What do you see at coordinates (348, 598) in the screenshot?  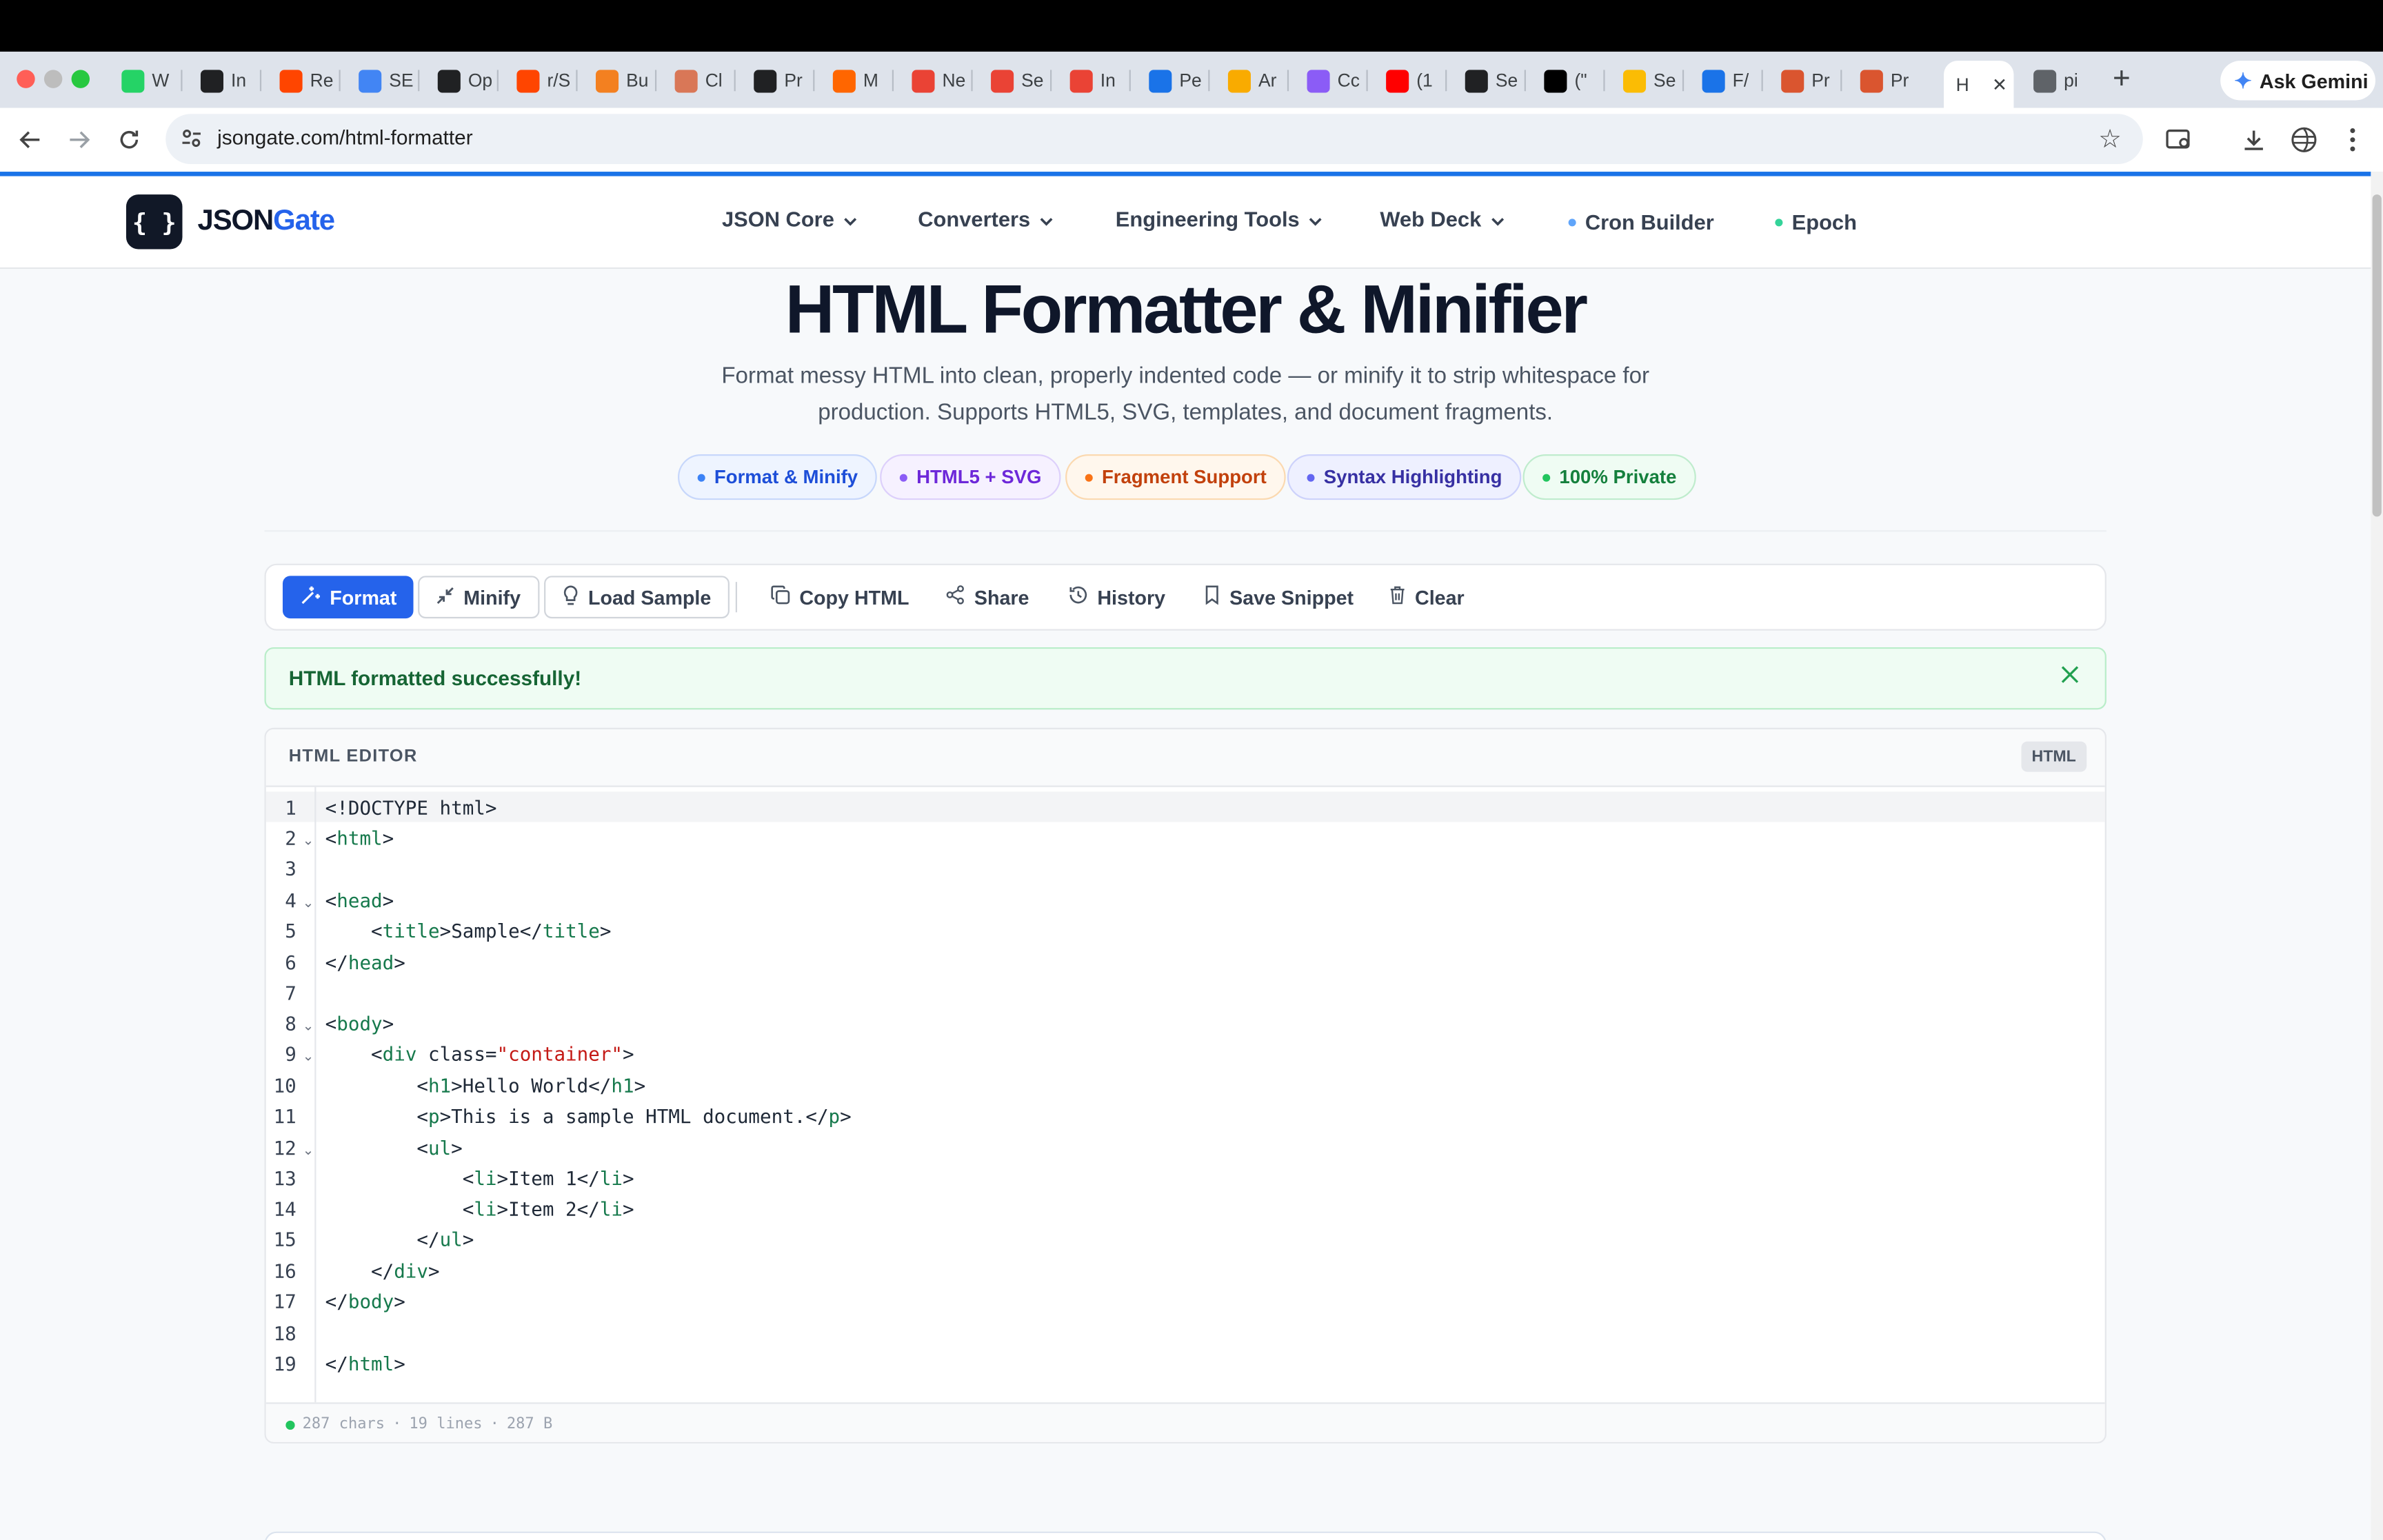 I see `format-button: Format` at bounding box center [348, 598].